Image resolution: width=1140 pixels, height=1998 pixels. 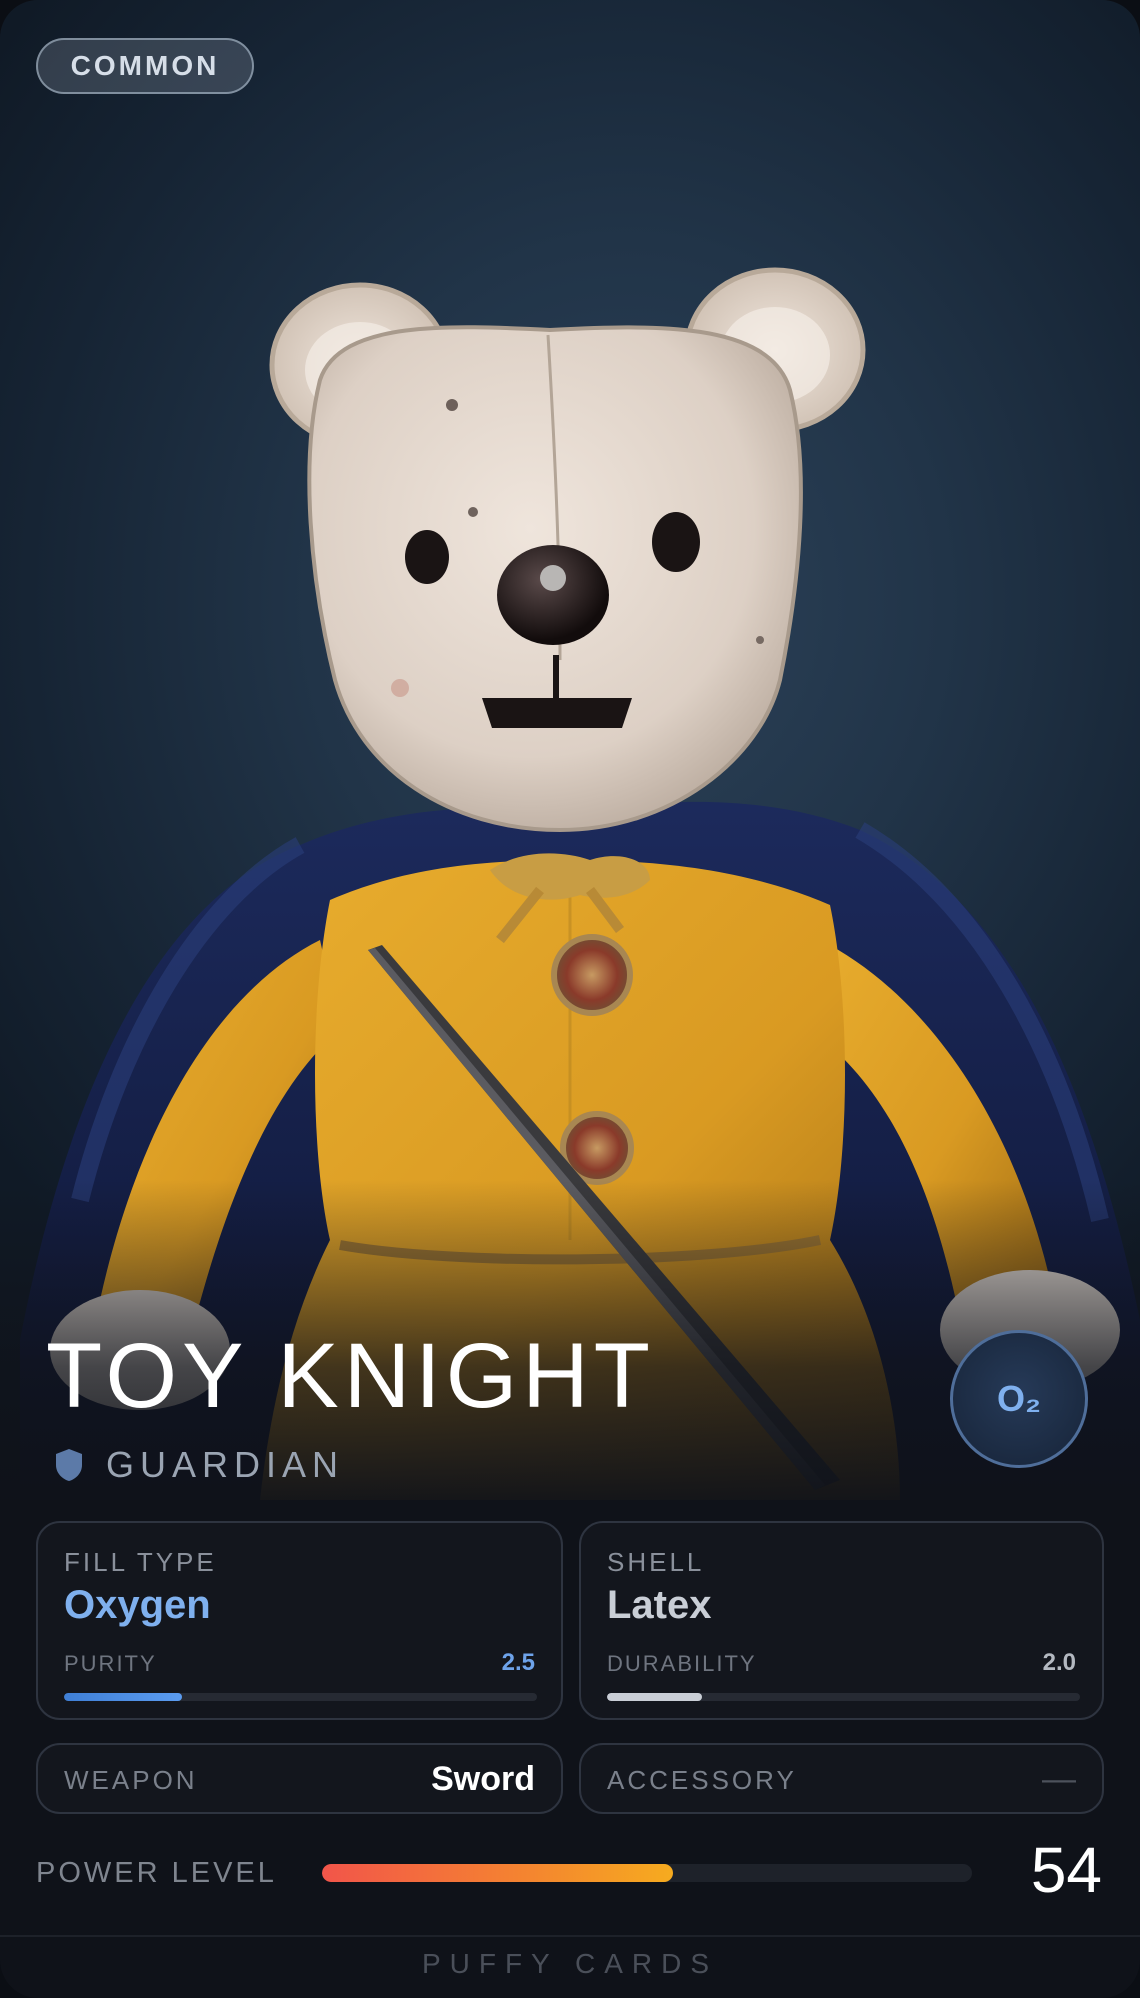 What do you see at coordinates (841, 1778) in the screenshot?
I see `accessory-panel: ACCESSORY —` at bounding box center [841, 1778].